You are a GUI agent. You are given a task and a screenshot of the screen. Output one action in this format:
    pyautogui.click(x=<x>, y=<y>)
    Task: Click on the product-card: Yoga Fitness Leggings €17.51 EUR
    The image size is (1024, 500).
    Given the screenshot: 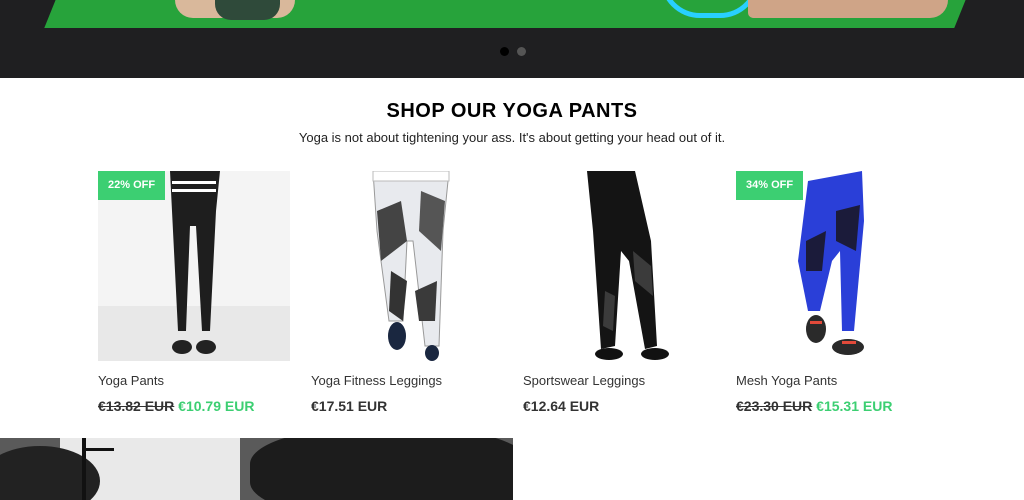 What is the action you would take?
    pyautogui.click(x=407, y=292)
    